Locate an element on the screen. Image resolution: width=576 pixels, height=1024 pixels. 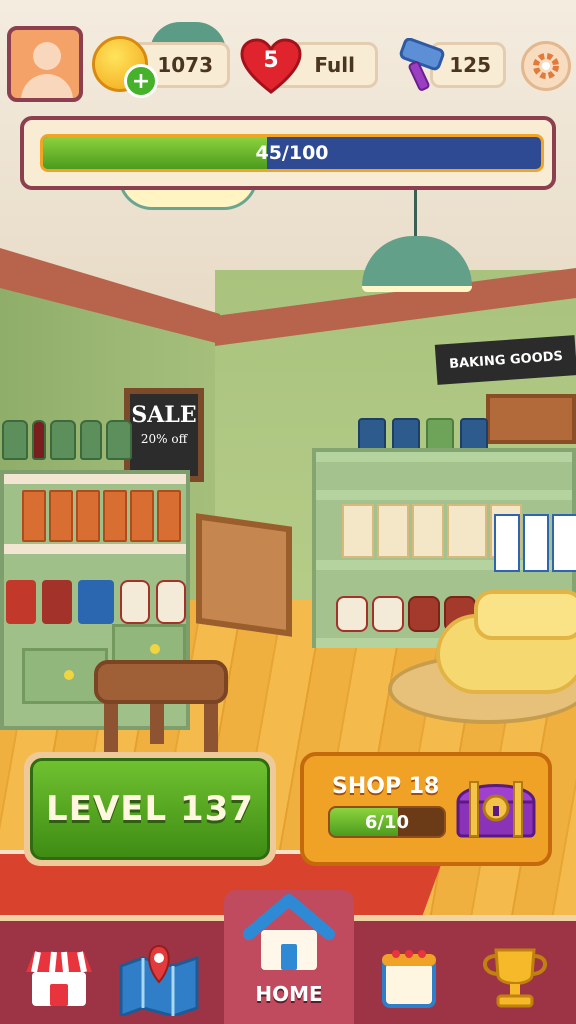
map-icon is located at coordinates (159, 980).